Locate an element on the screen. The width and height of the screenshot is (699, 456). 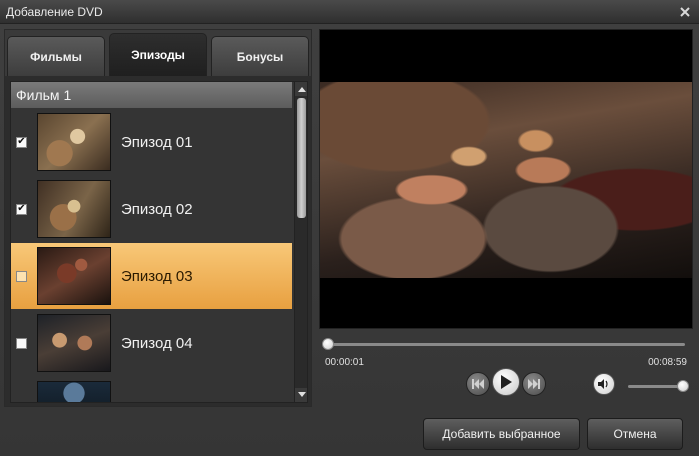
close-button is located at coordinates (685, 11).